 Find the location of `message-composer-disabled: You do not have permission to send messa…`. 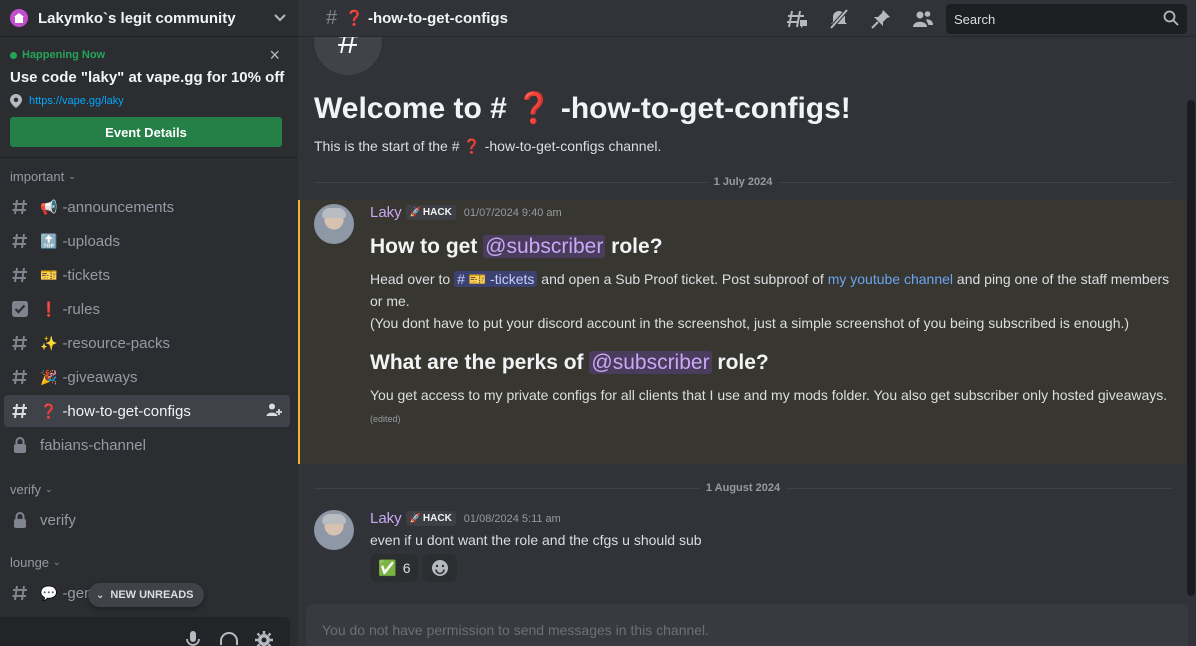

message-composer-disabled: You do not have permission to send messa… is located at coordinates (747, 625).